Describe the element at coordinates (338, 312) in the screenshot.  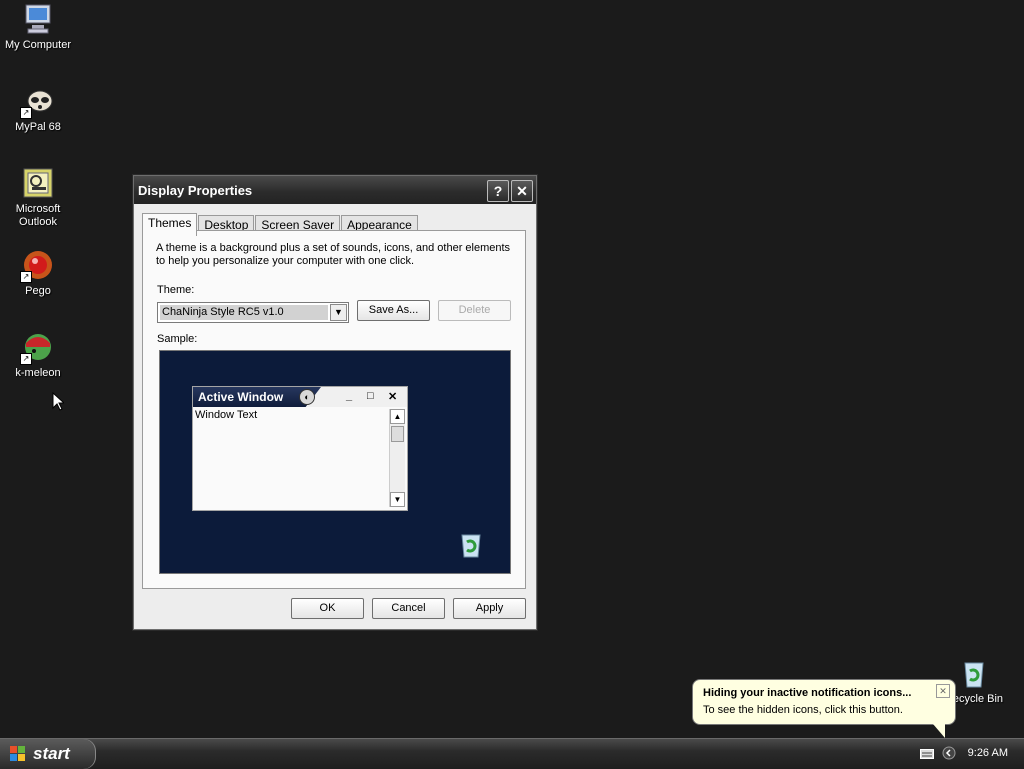
I see `chevron-down-icon: ▼` at that location.